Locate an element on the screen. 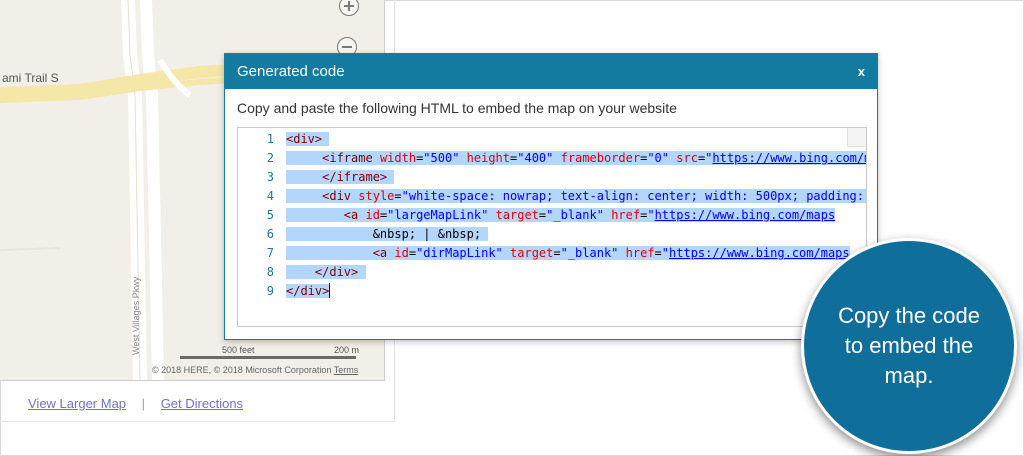 This screenshot has height=456, width=1024. map-links: View Larger Map | Get Directions is located at coordinates (135, 403).